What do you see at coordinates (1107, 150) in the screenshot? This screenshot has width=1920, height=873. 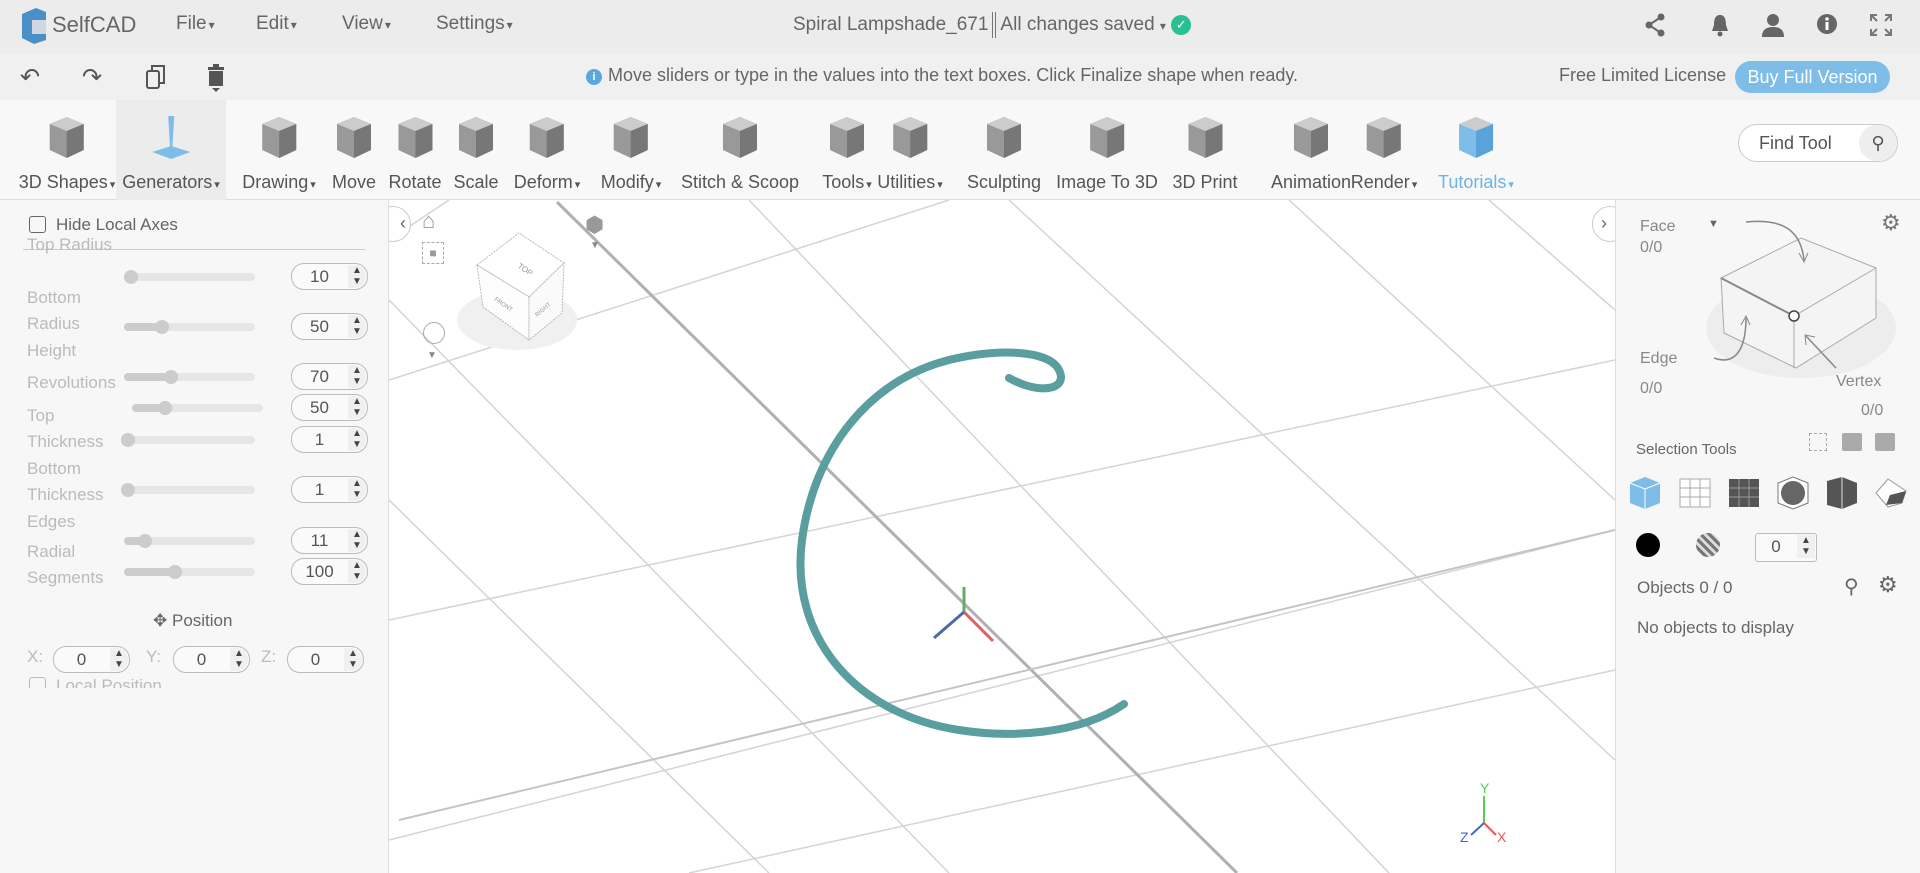 I see `tool-image-to-3d: Image To 3D` at bounding box center [1107, 150].